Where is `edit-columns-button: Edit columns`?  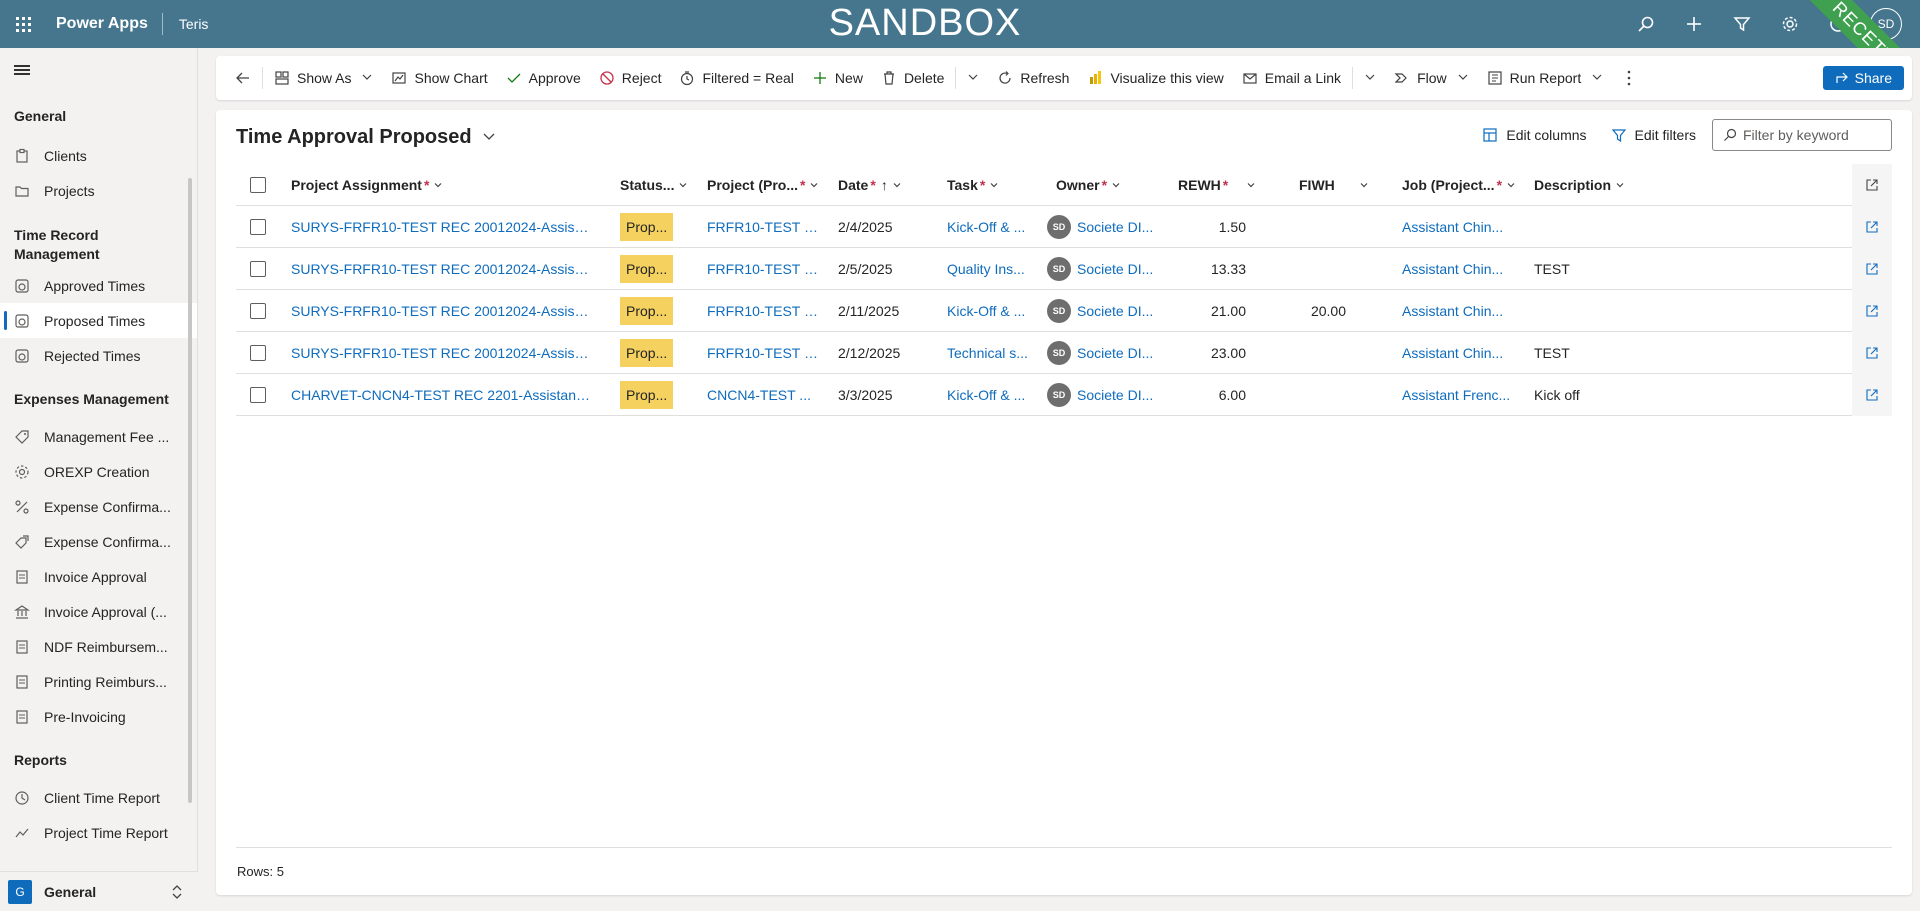 edit-columns-button: Edit columns is located at coordinates (1534, 135).